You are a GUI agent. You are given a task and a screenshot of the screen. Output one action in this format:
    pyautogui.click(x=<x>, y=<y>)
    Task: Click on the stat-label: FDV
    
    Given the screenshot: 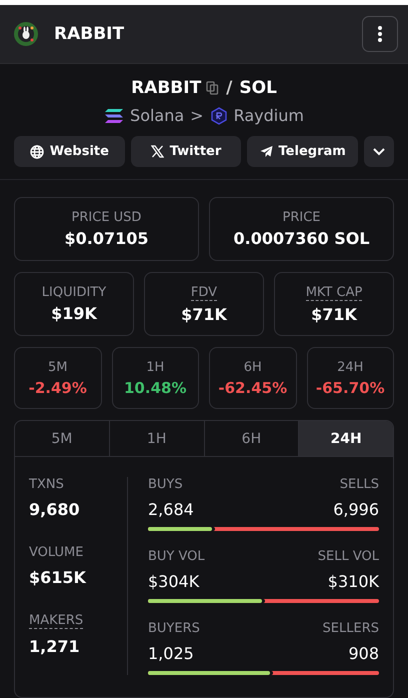 What is the action you would take?
    pyautogui.click(x=204, y=292)
    